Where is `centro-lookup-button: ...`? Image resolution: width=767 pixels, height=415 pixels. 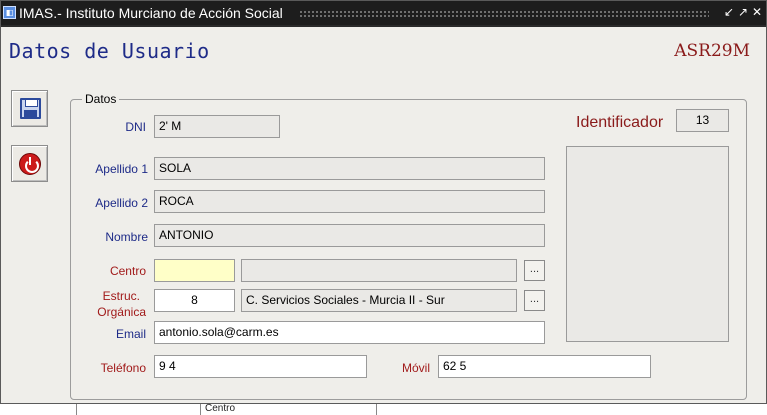
centro-lookup-button: ... is located at coordinates (534, 270).